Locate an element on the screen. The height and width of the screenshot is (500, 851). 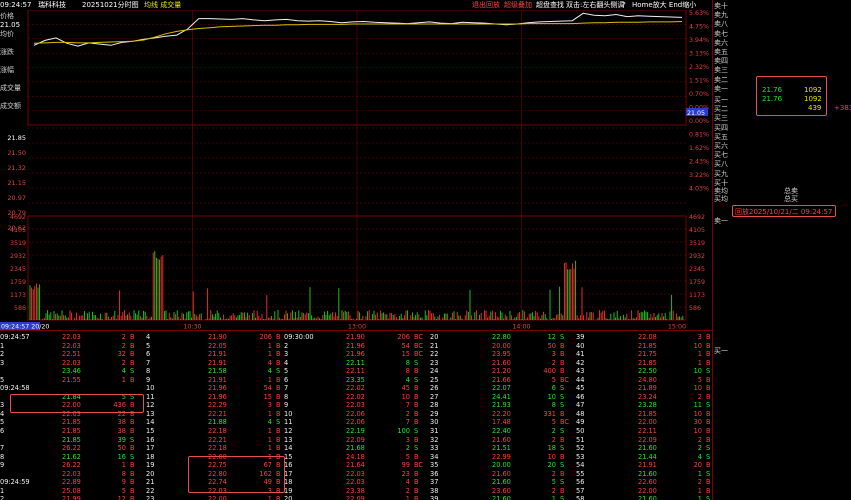
tick-time: 19 is located at coordinates (288, 490).